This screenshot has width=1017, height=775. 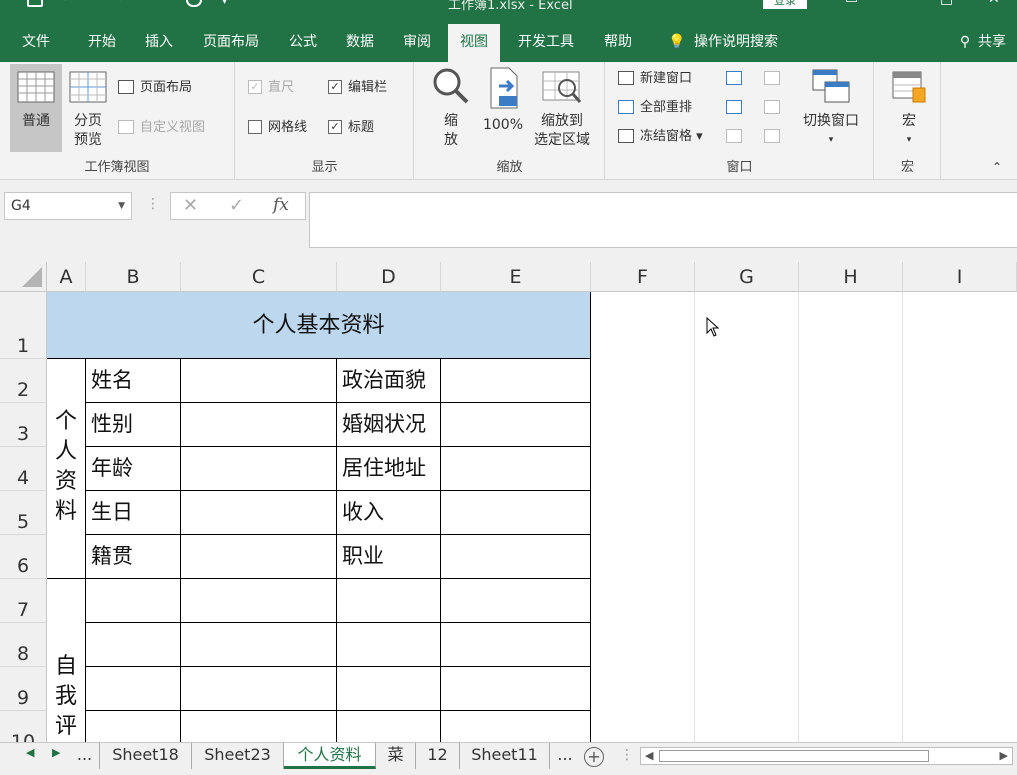 What do you see at coordinates (516, 645) in the screenshot?
I see `cell-e8` at bounding box center [516, 645].